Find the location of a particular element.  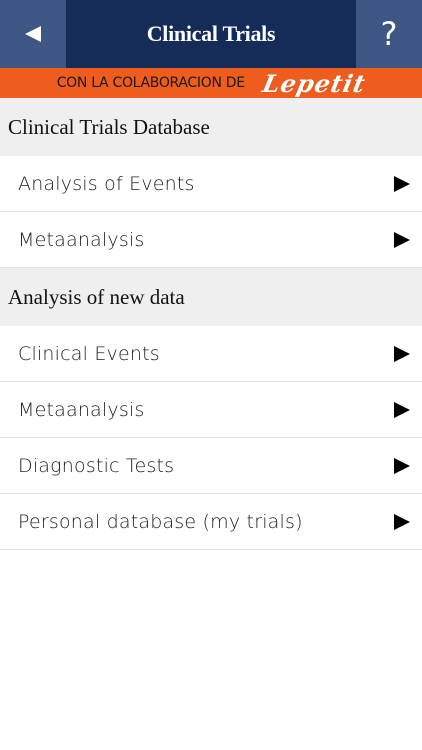

section-header-analysis-of-new-data: Analysis of new data is located at coordinates (211, 297).